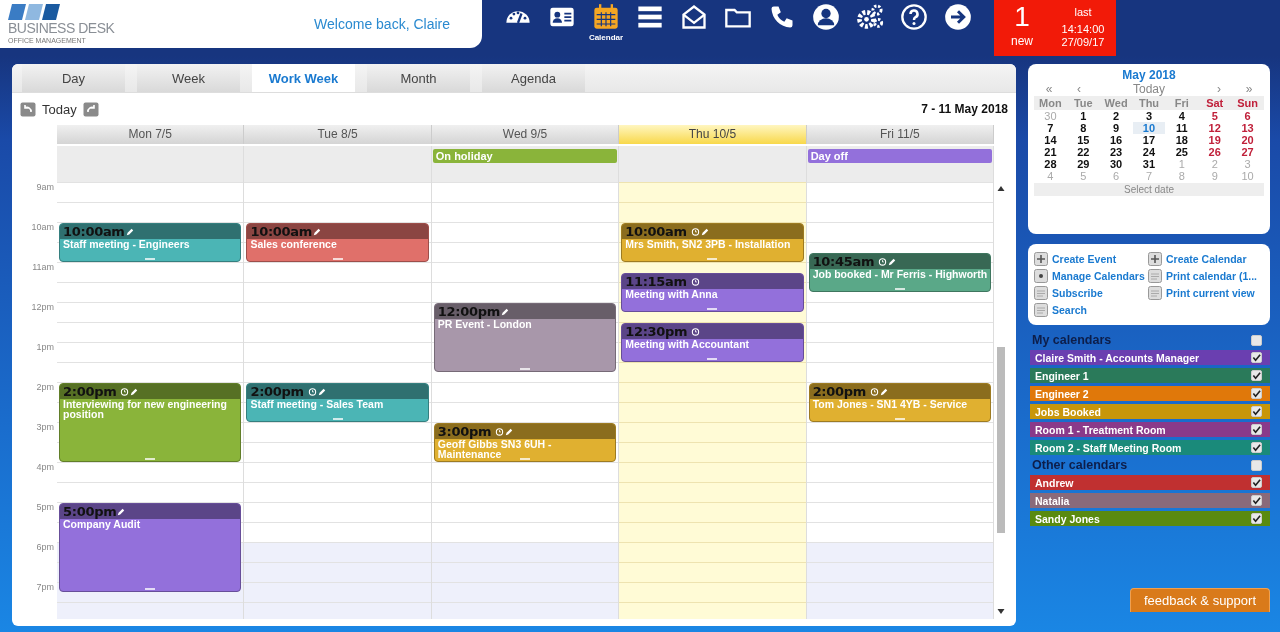  Describe the element at coordinates (1150, 447) in the screenshot. I see `calendar-item: Room 2 - Staff Meeting Room` at that location.